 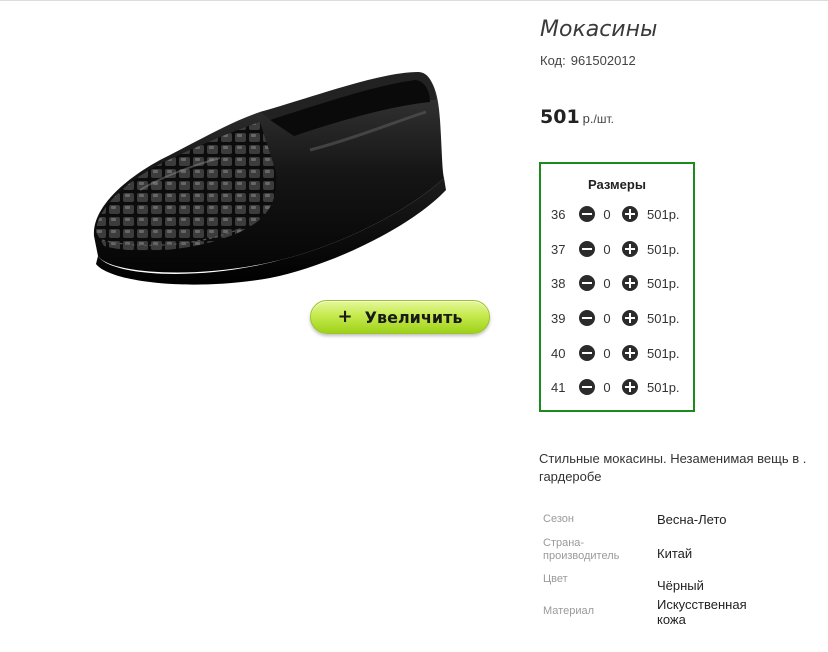 What do you see at coordinates (558, 283) in the screenshot?
I see `size-label: 38` at bounding box center [558, 283].